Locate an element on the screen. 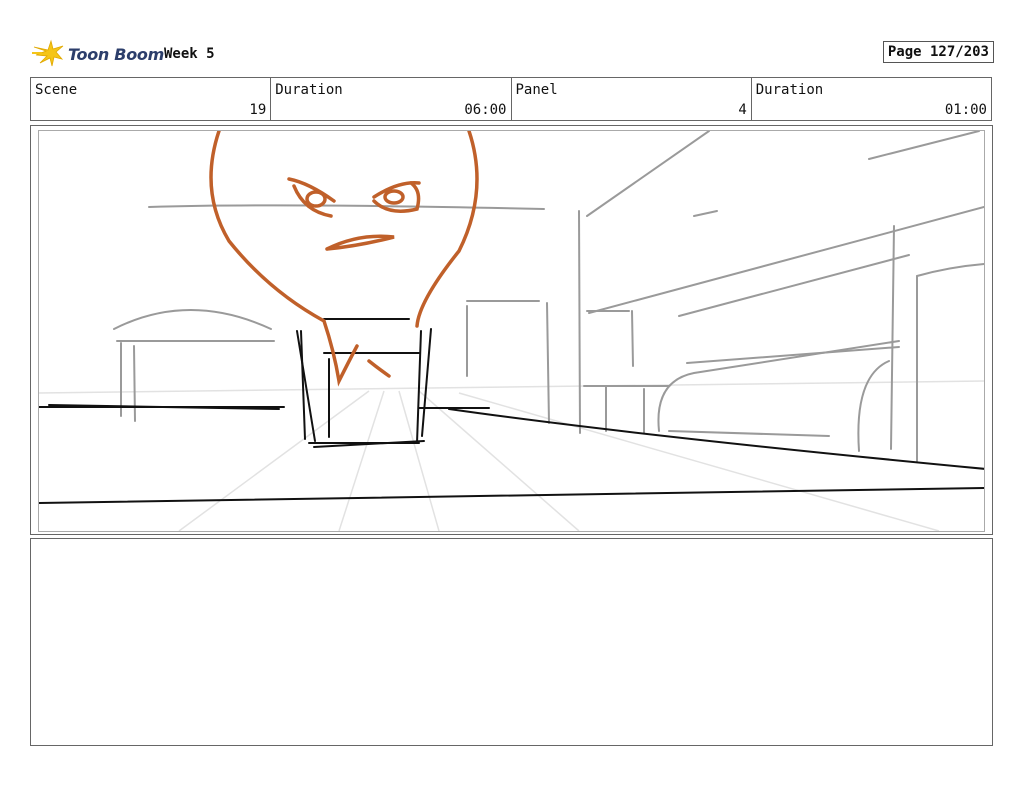 This screenshot has width=1024, height=793. page-counter: Page 127/203 is located at coordinates (938, 52).